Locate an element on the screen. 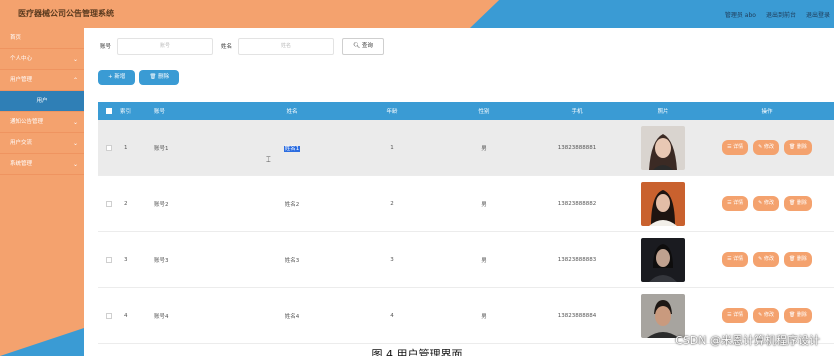 Image resolution: width=834 pixels, height=356 pixels. text-cursor-icon: ⌶ is located at coordinates (268, 159).